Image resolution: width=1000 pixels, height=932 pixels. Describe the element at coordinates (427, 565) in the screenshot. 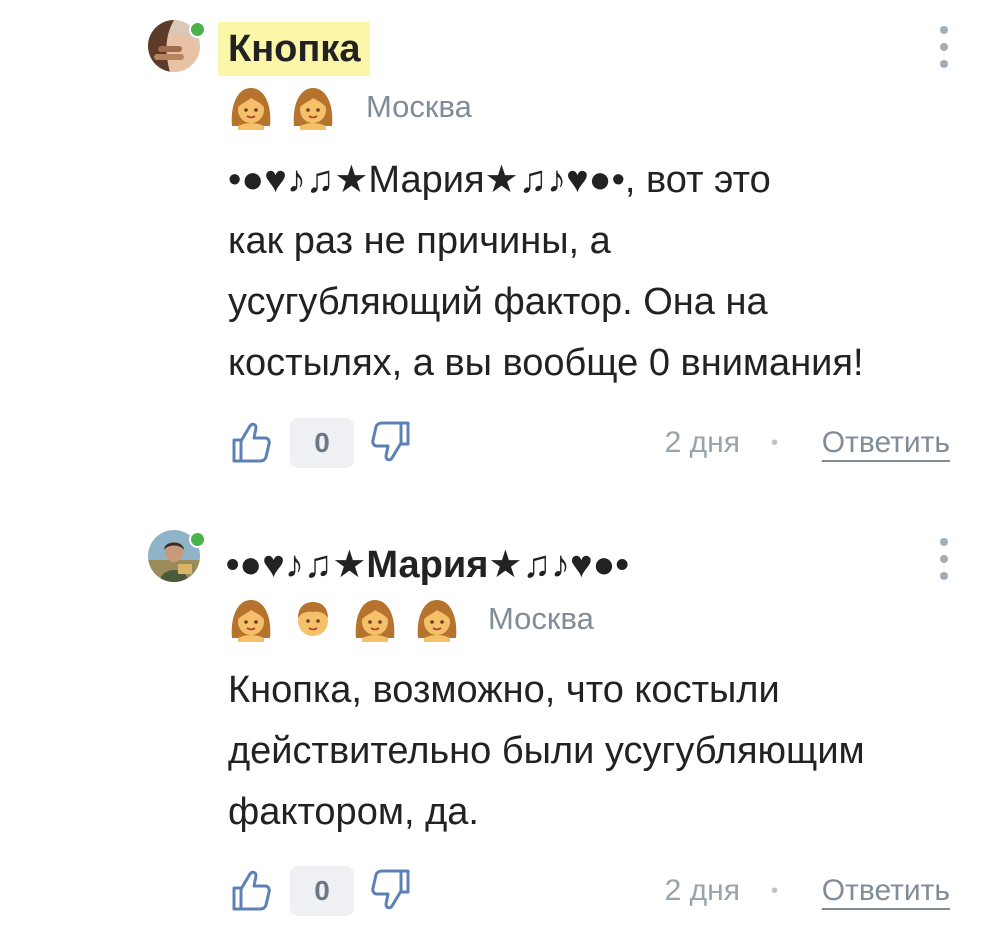

I see `author-name: •●♥♪♫★Мария★♫♪♥●•` at that location.